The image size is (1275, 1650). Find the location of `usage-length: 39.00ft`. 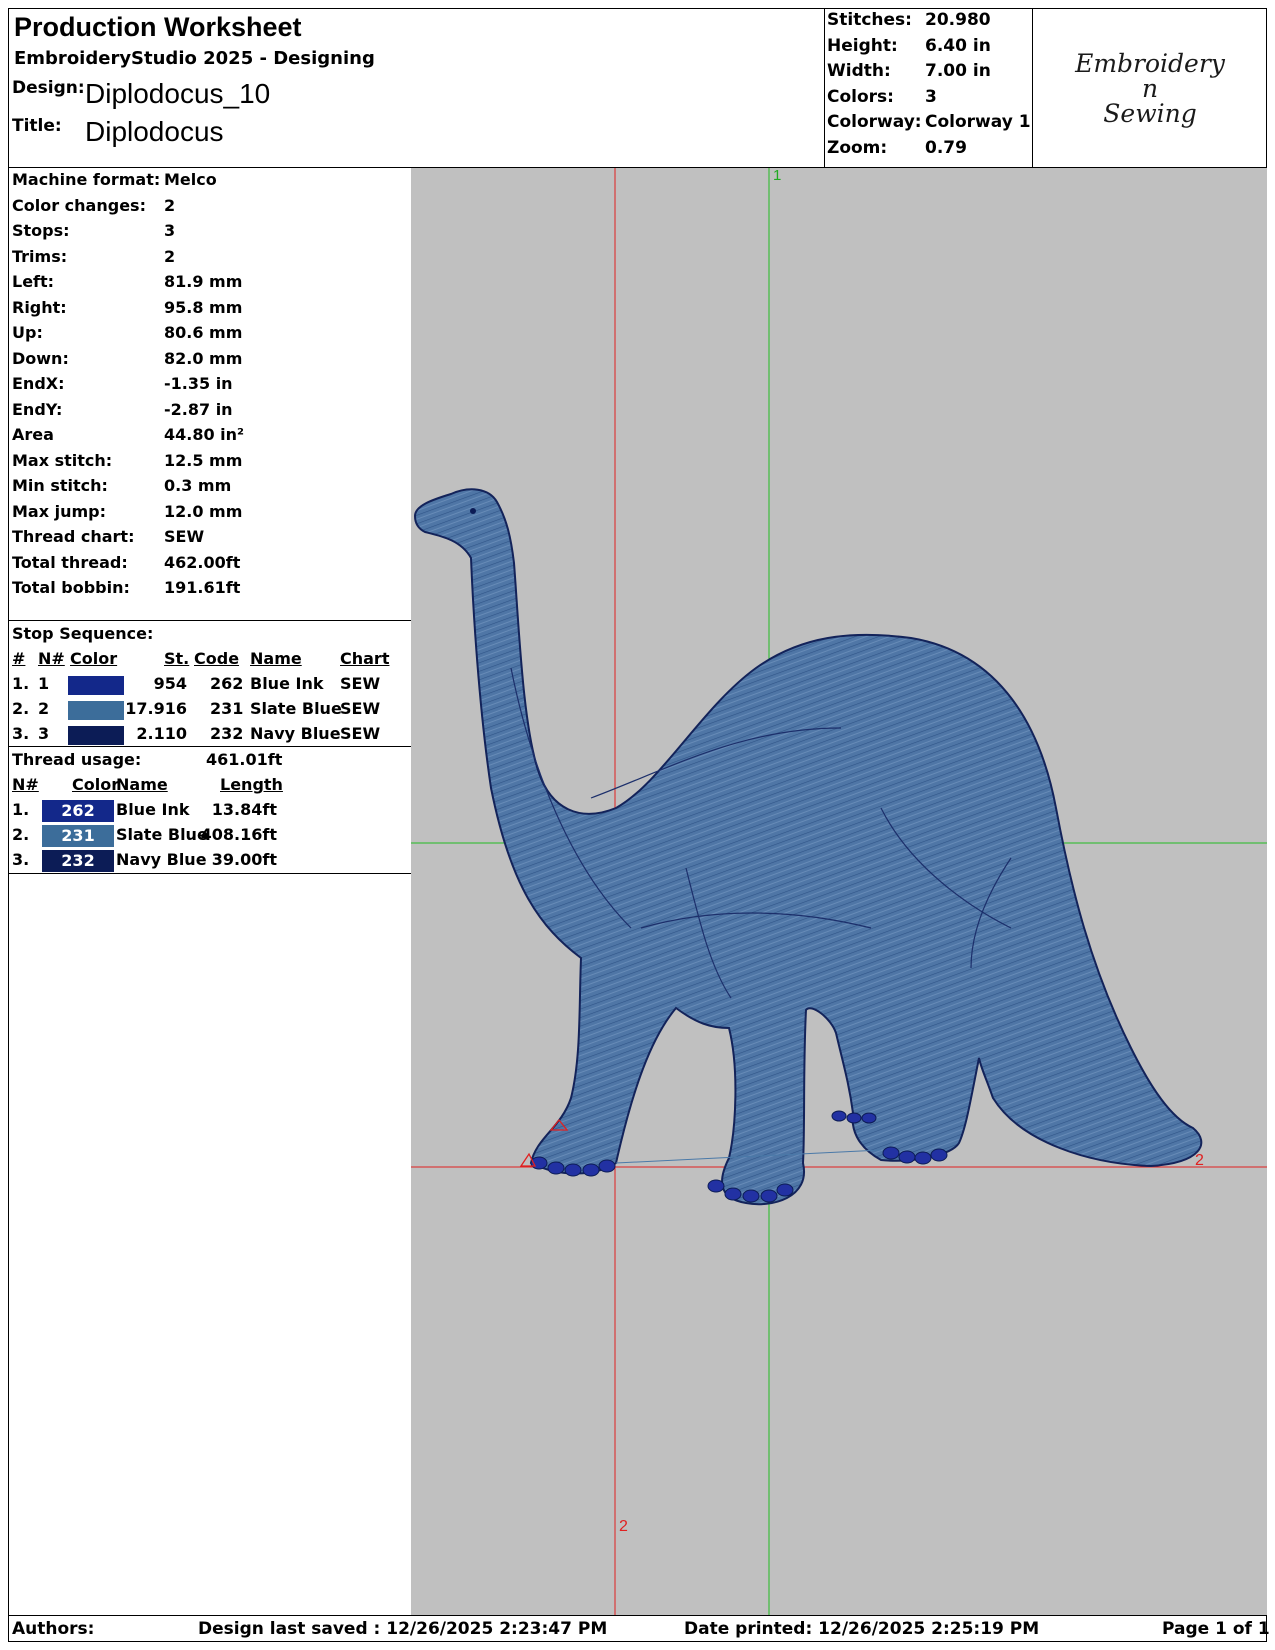

usage-length: 39.00ft is located at coordinates (244, 859).